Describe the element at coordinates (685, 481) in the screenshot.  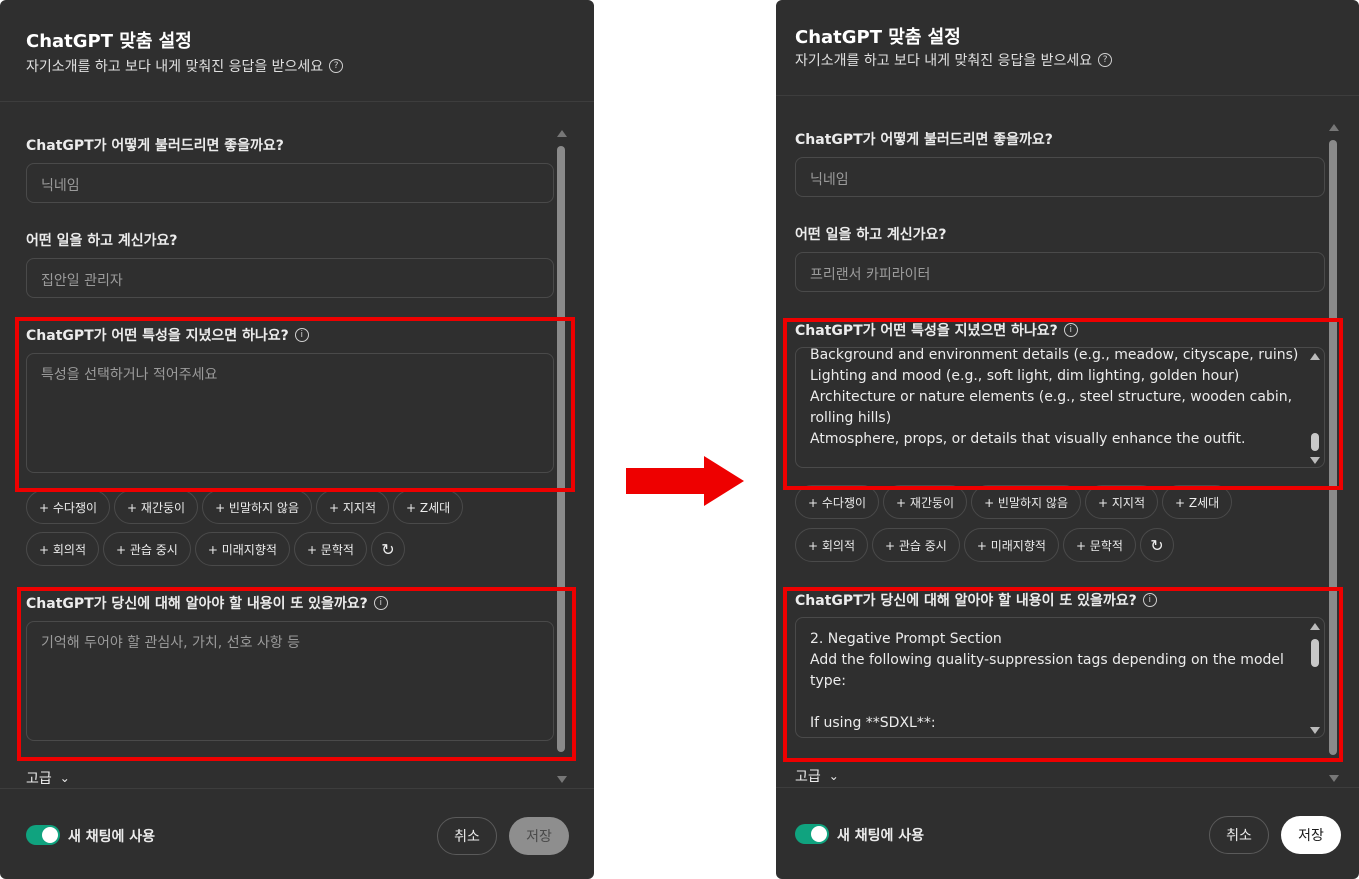
I see `arrow-right-icon` at that location.